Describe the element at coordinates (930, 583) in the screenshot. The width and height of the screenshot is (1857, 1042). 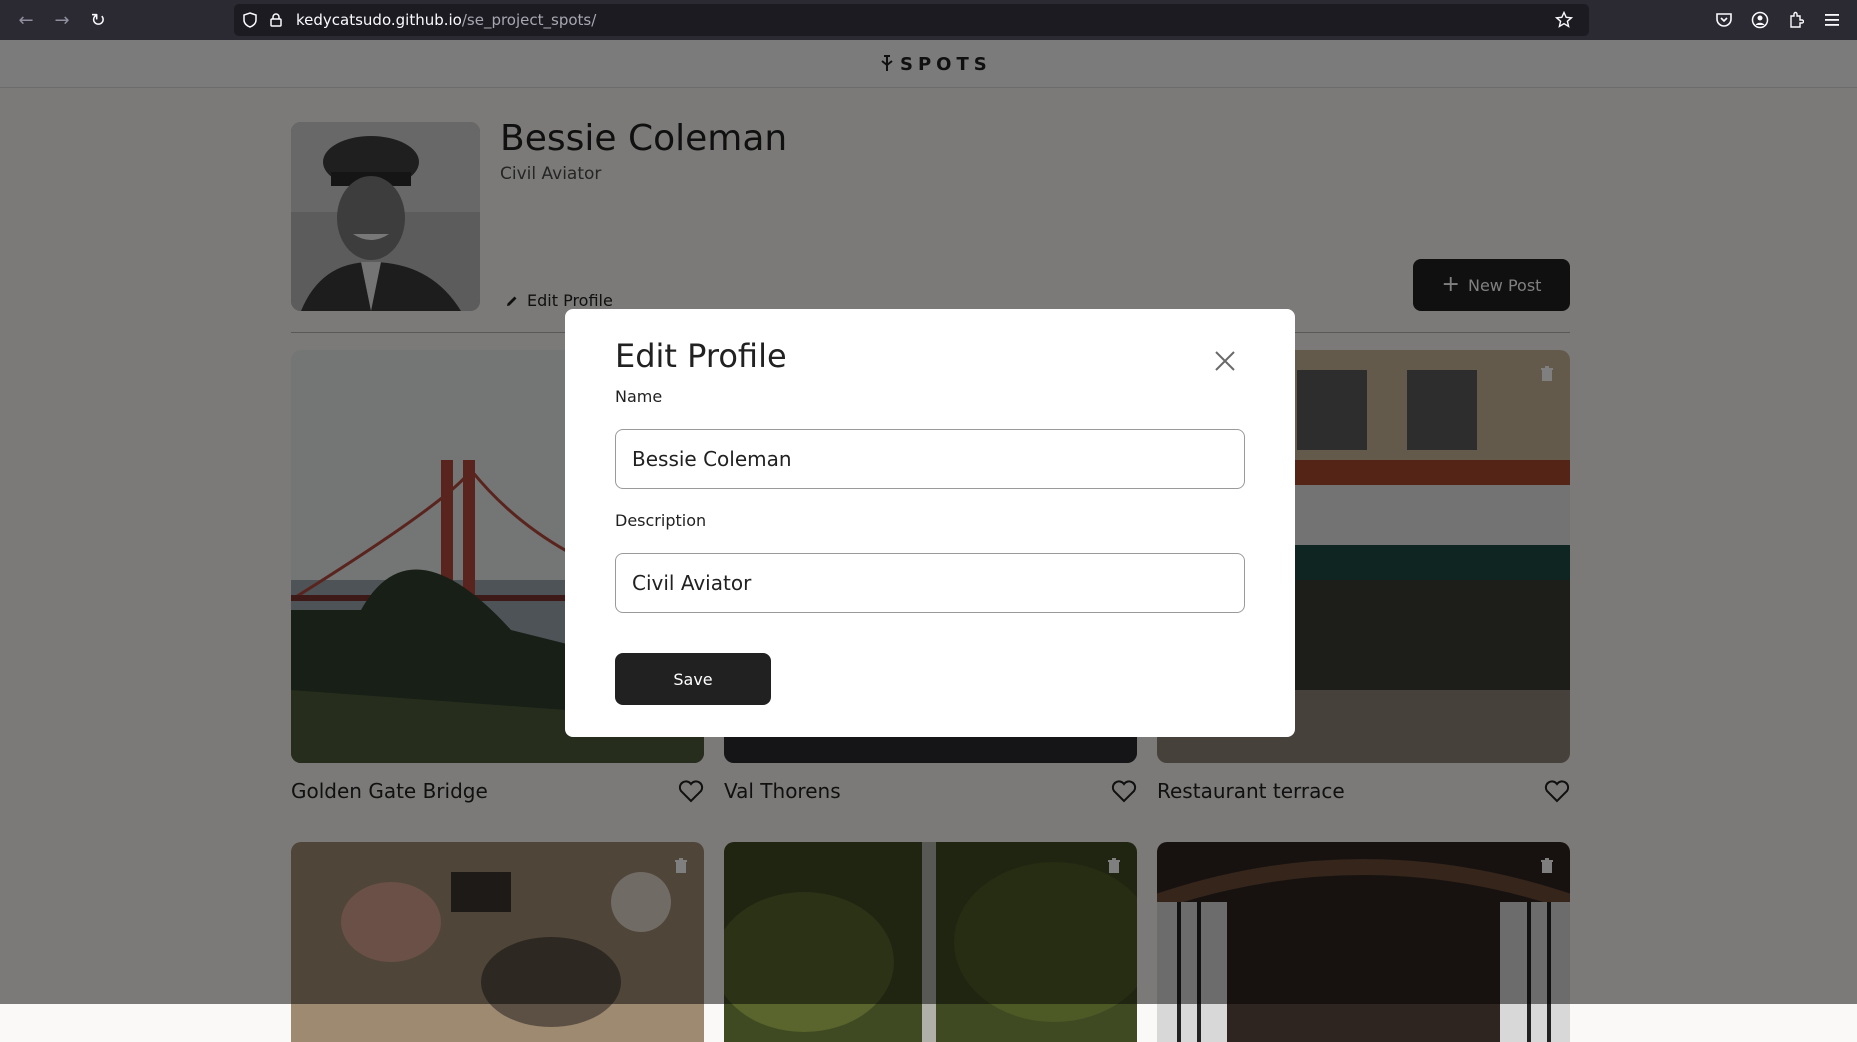
I see `description-input` at that location.